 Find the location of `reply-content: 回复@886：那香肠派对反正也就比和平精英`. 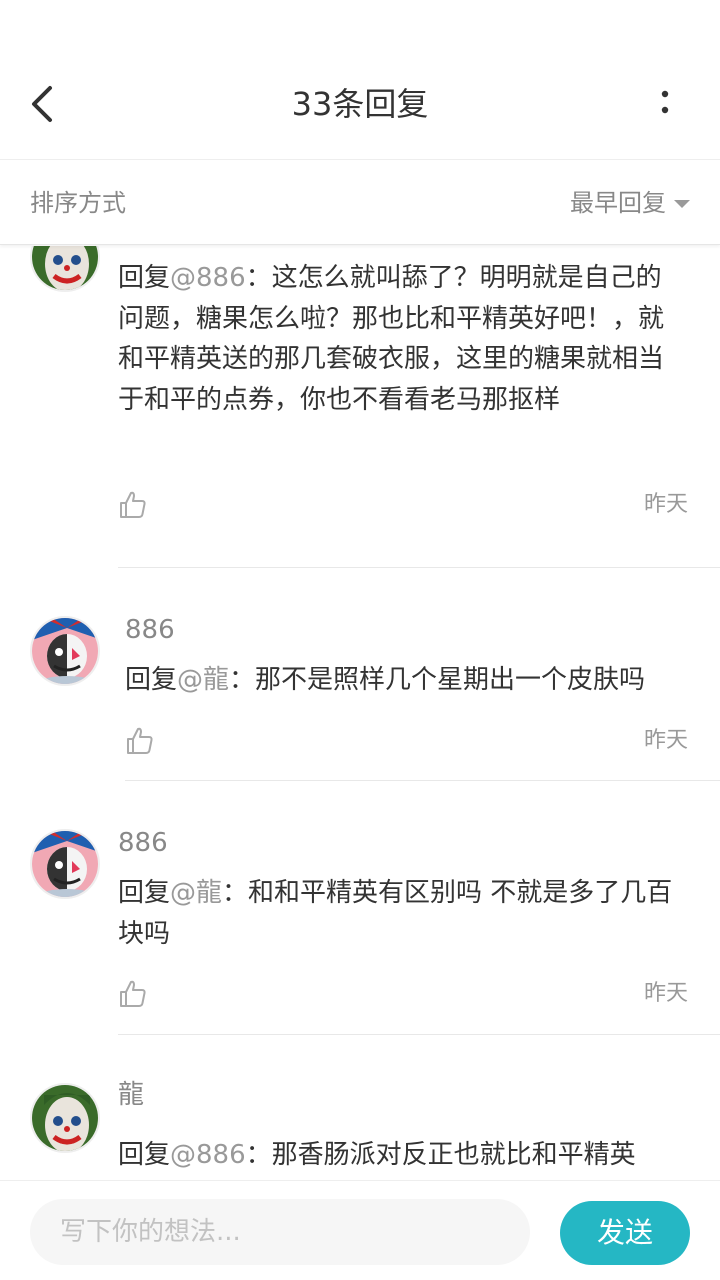

reply-content: 回复@886：那香肠派对反正也就比和平精英 is located at coordinates (400, 1155).